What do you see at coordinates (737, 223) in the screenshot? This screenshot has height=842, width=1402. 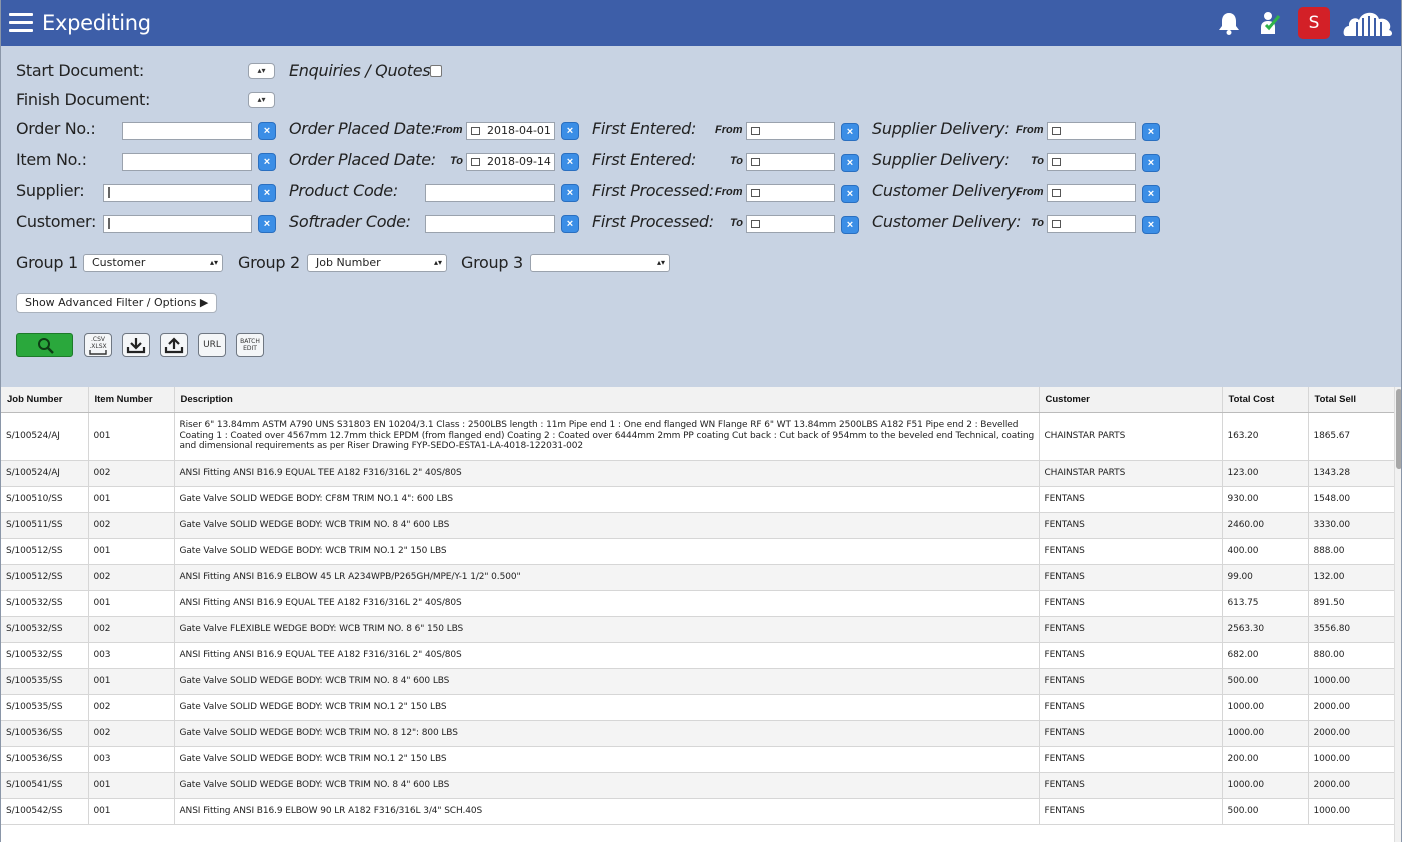 I see `first-processed-to-prefix: To` at bounding box center [737, 223].